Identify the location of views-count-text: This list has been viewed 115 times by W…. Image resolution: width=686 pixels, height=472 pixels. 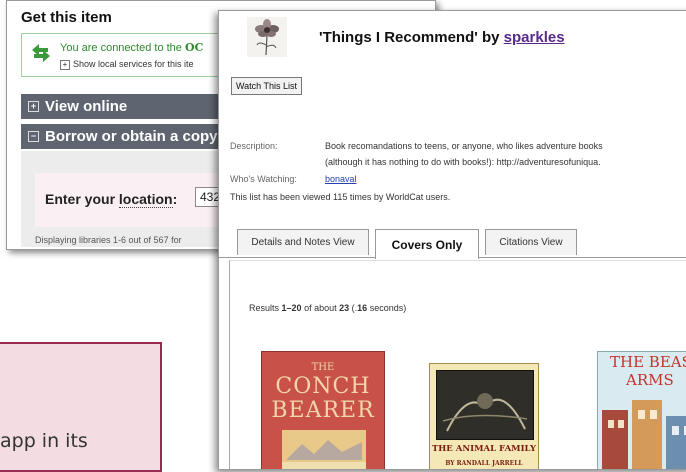
(340, 197).